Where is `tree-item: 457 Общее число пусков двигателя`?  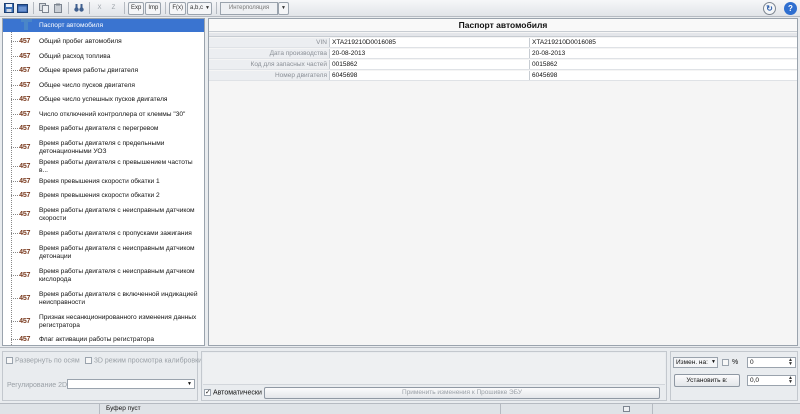
tree-item: 457 Общее число пусков двигателя is located at coordinates (103, 85).